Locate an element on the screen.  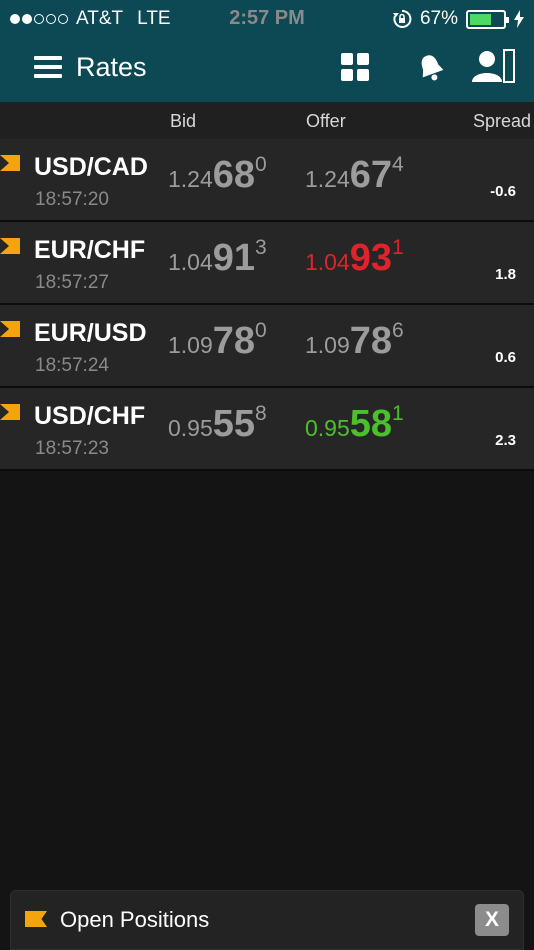
top-bar: AT&T LTE 2:57 PM 67% Rates is located at coordinates (267, 51).